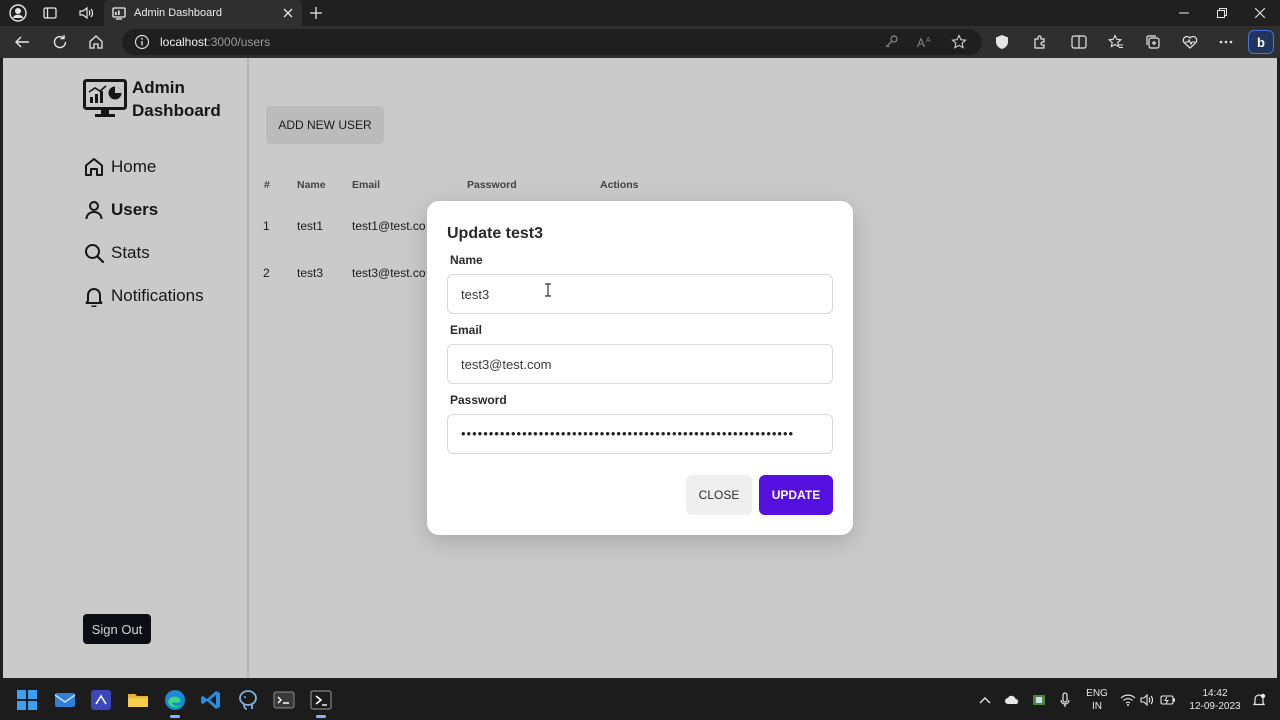  What do you see at coordinates (1128, 700) in the screenshot?
I see `wifi-icon` at bounding box center [1128, 700].